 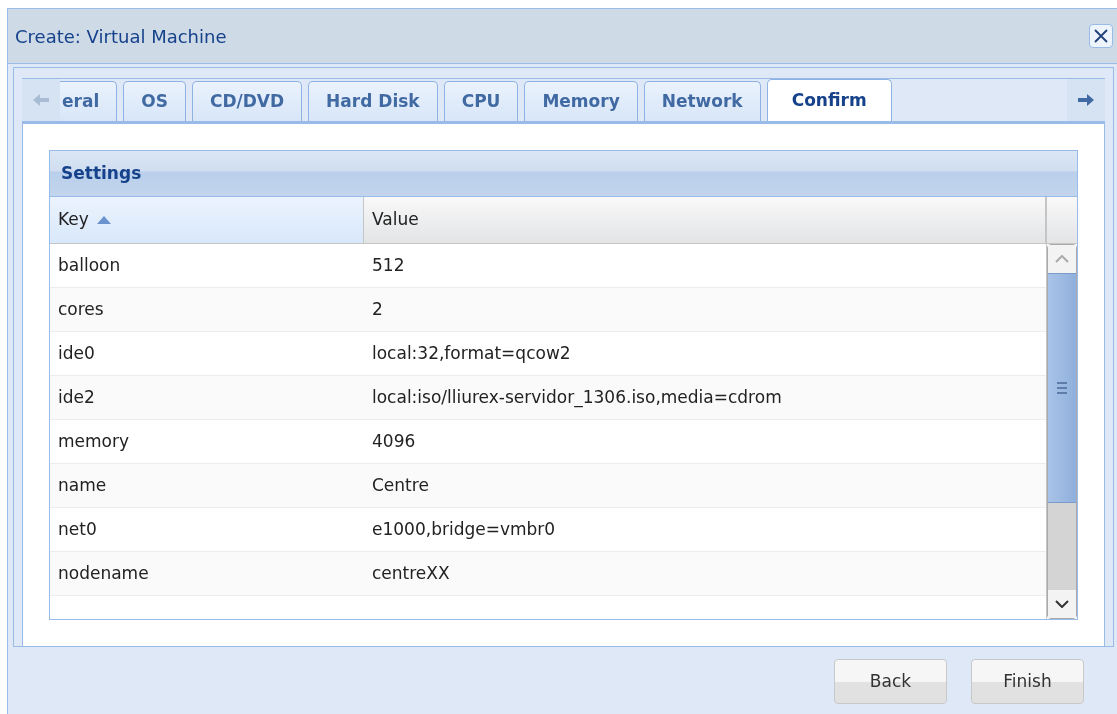 I want to click on tab: CD/DVD, so click(x=247, y=101).